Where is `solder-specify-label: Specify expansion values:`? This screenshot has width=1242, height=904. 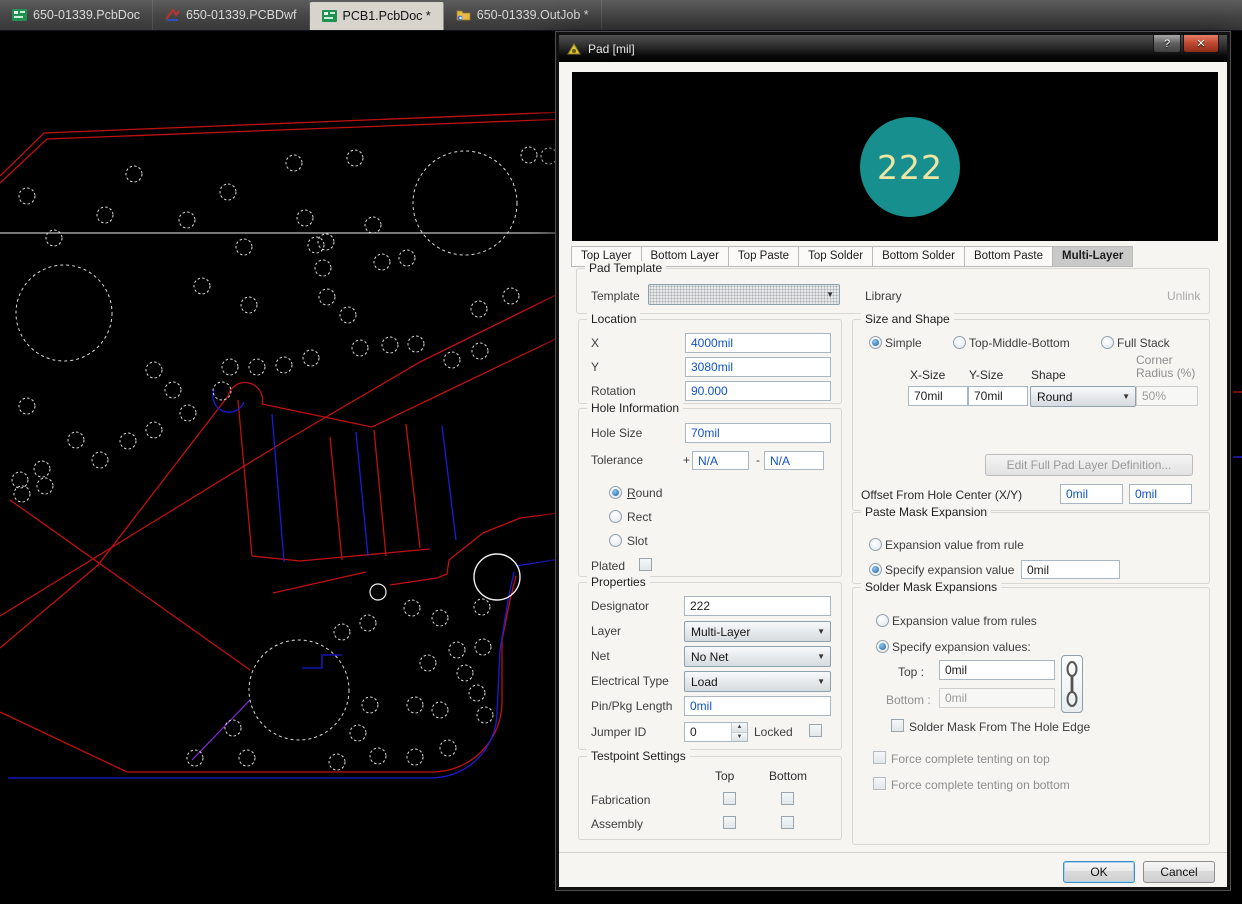
solder-specify-label: Specify expansion values: is located at coordinates (961, 647).